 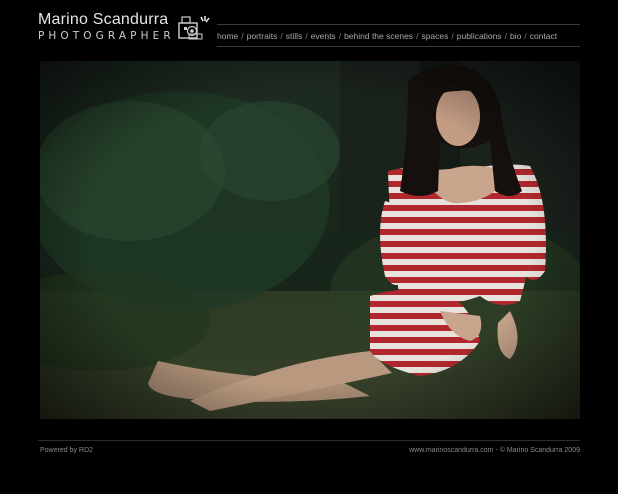 What do you see at coordinates (106, 36) in the screenshot?
I see `brand-subtitle: PHOTOGRAPHER` at bounding box center [106, 36].